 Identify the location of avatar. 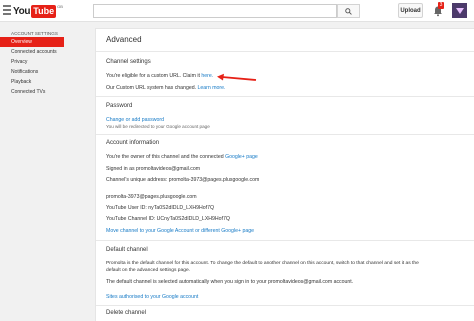
(459, 10).